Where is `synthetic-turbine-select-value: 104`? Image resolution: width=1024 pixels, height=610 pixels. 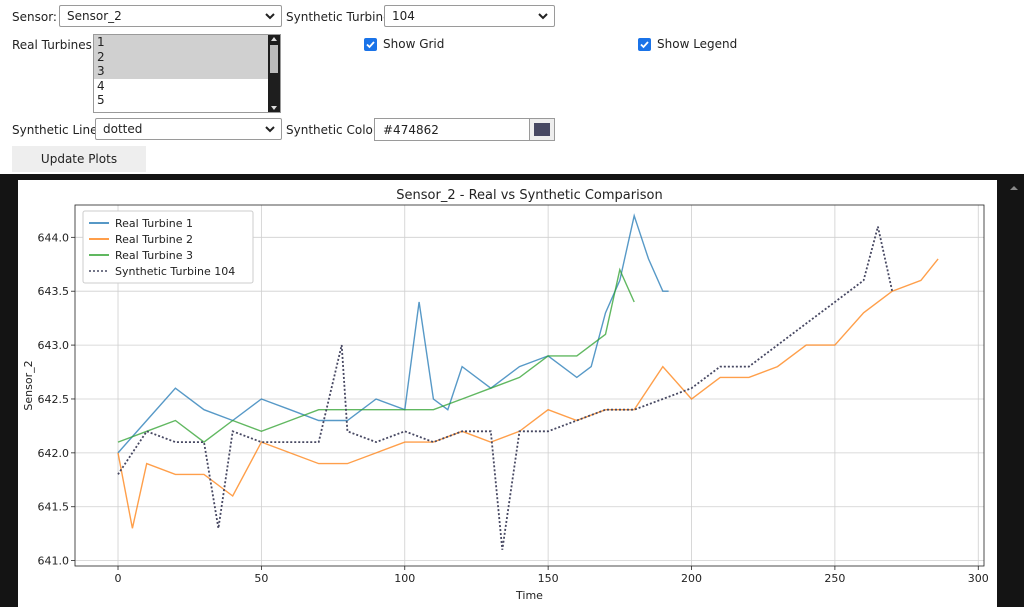
synthetic-turbine-select-value: 104 is located at coordinates (403, 16).